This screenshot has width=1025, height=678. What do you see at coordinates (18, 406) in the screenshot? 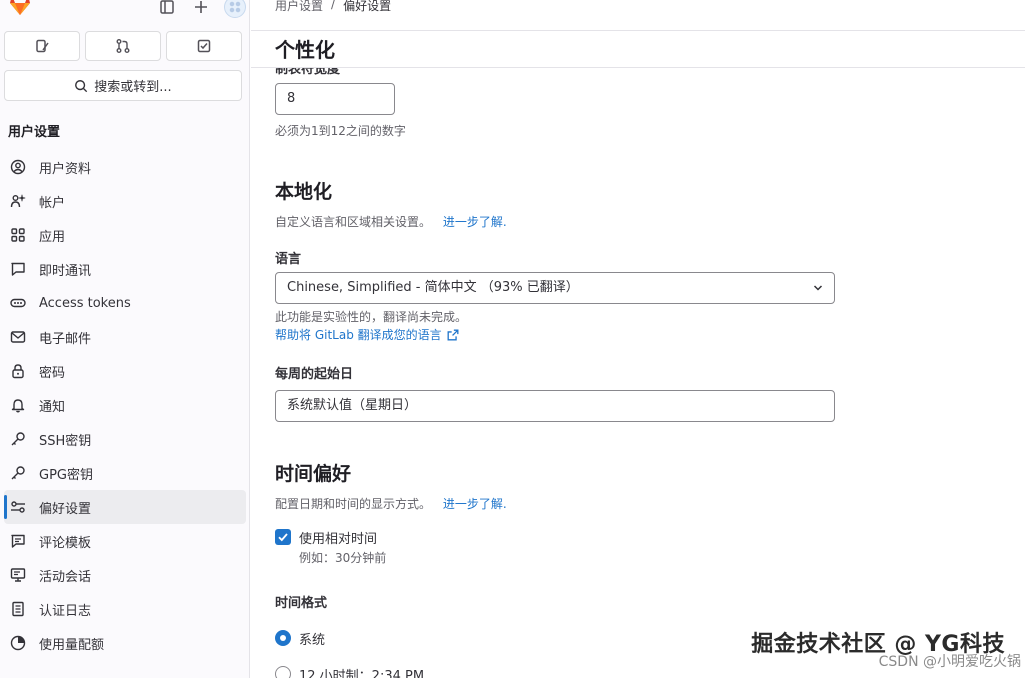
I see `bell-icon` at bounding box center [18, 406].